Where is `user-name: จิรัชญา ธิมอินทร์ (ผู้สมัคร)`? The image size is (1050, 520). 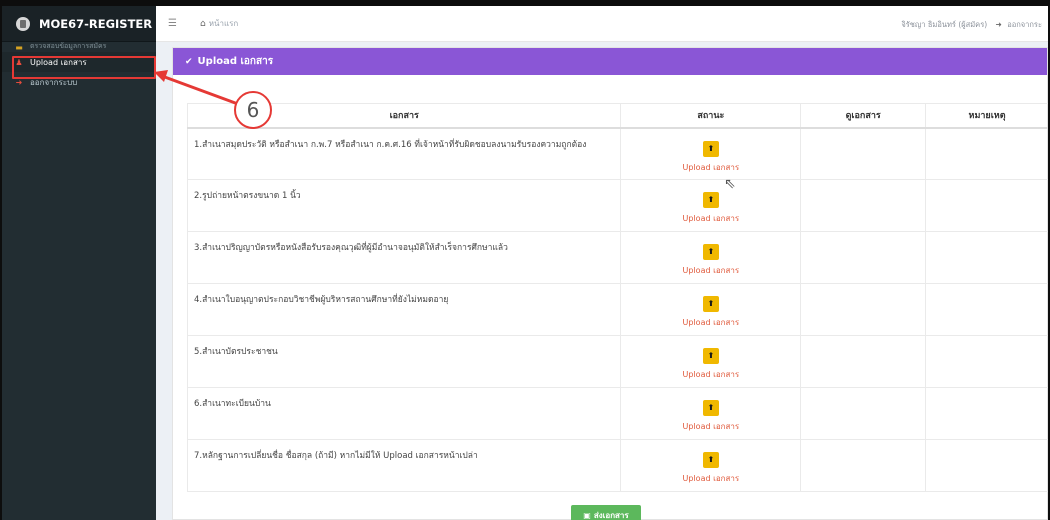 user-name: จิรัชญา ธิมอินทร์ (ผู้สมัคร) is located at coordinates (944, 24).